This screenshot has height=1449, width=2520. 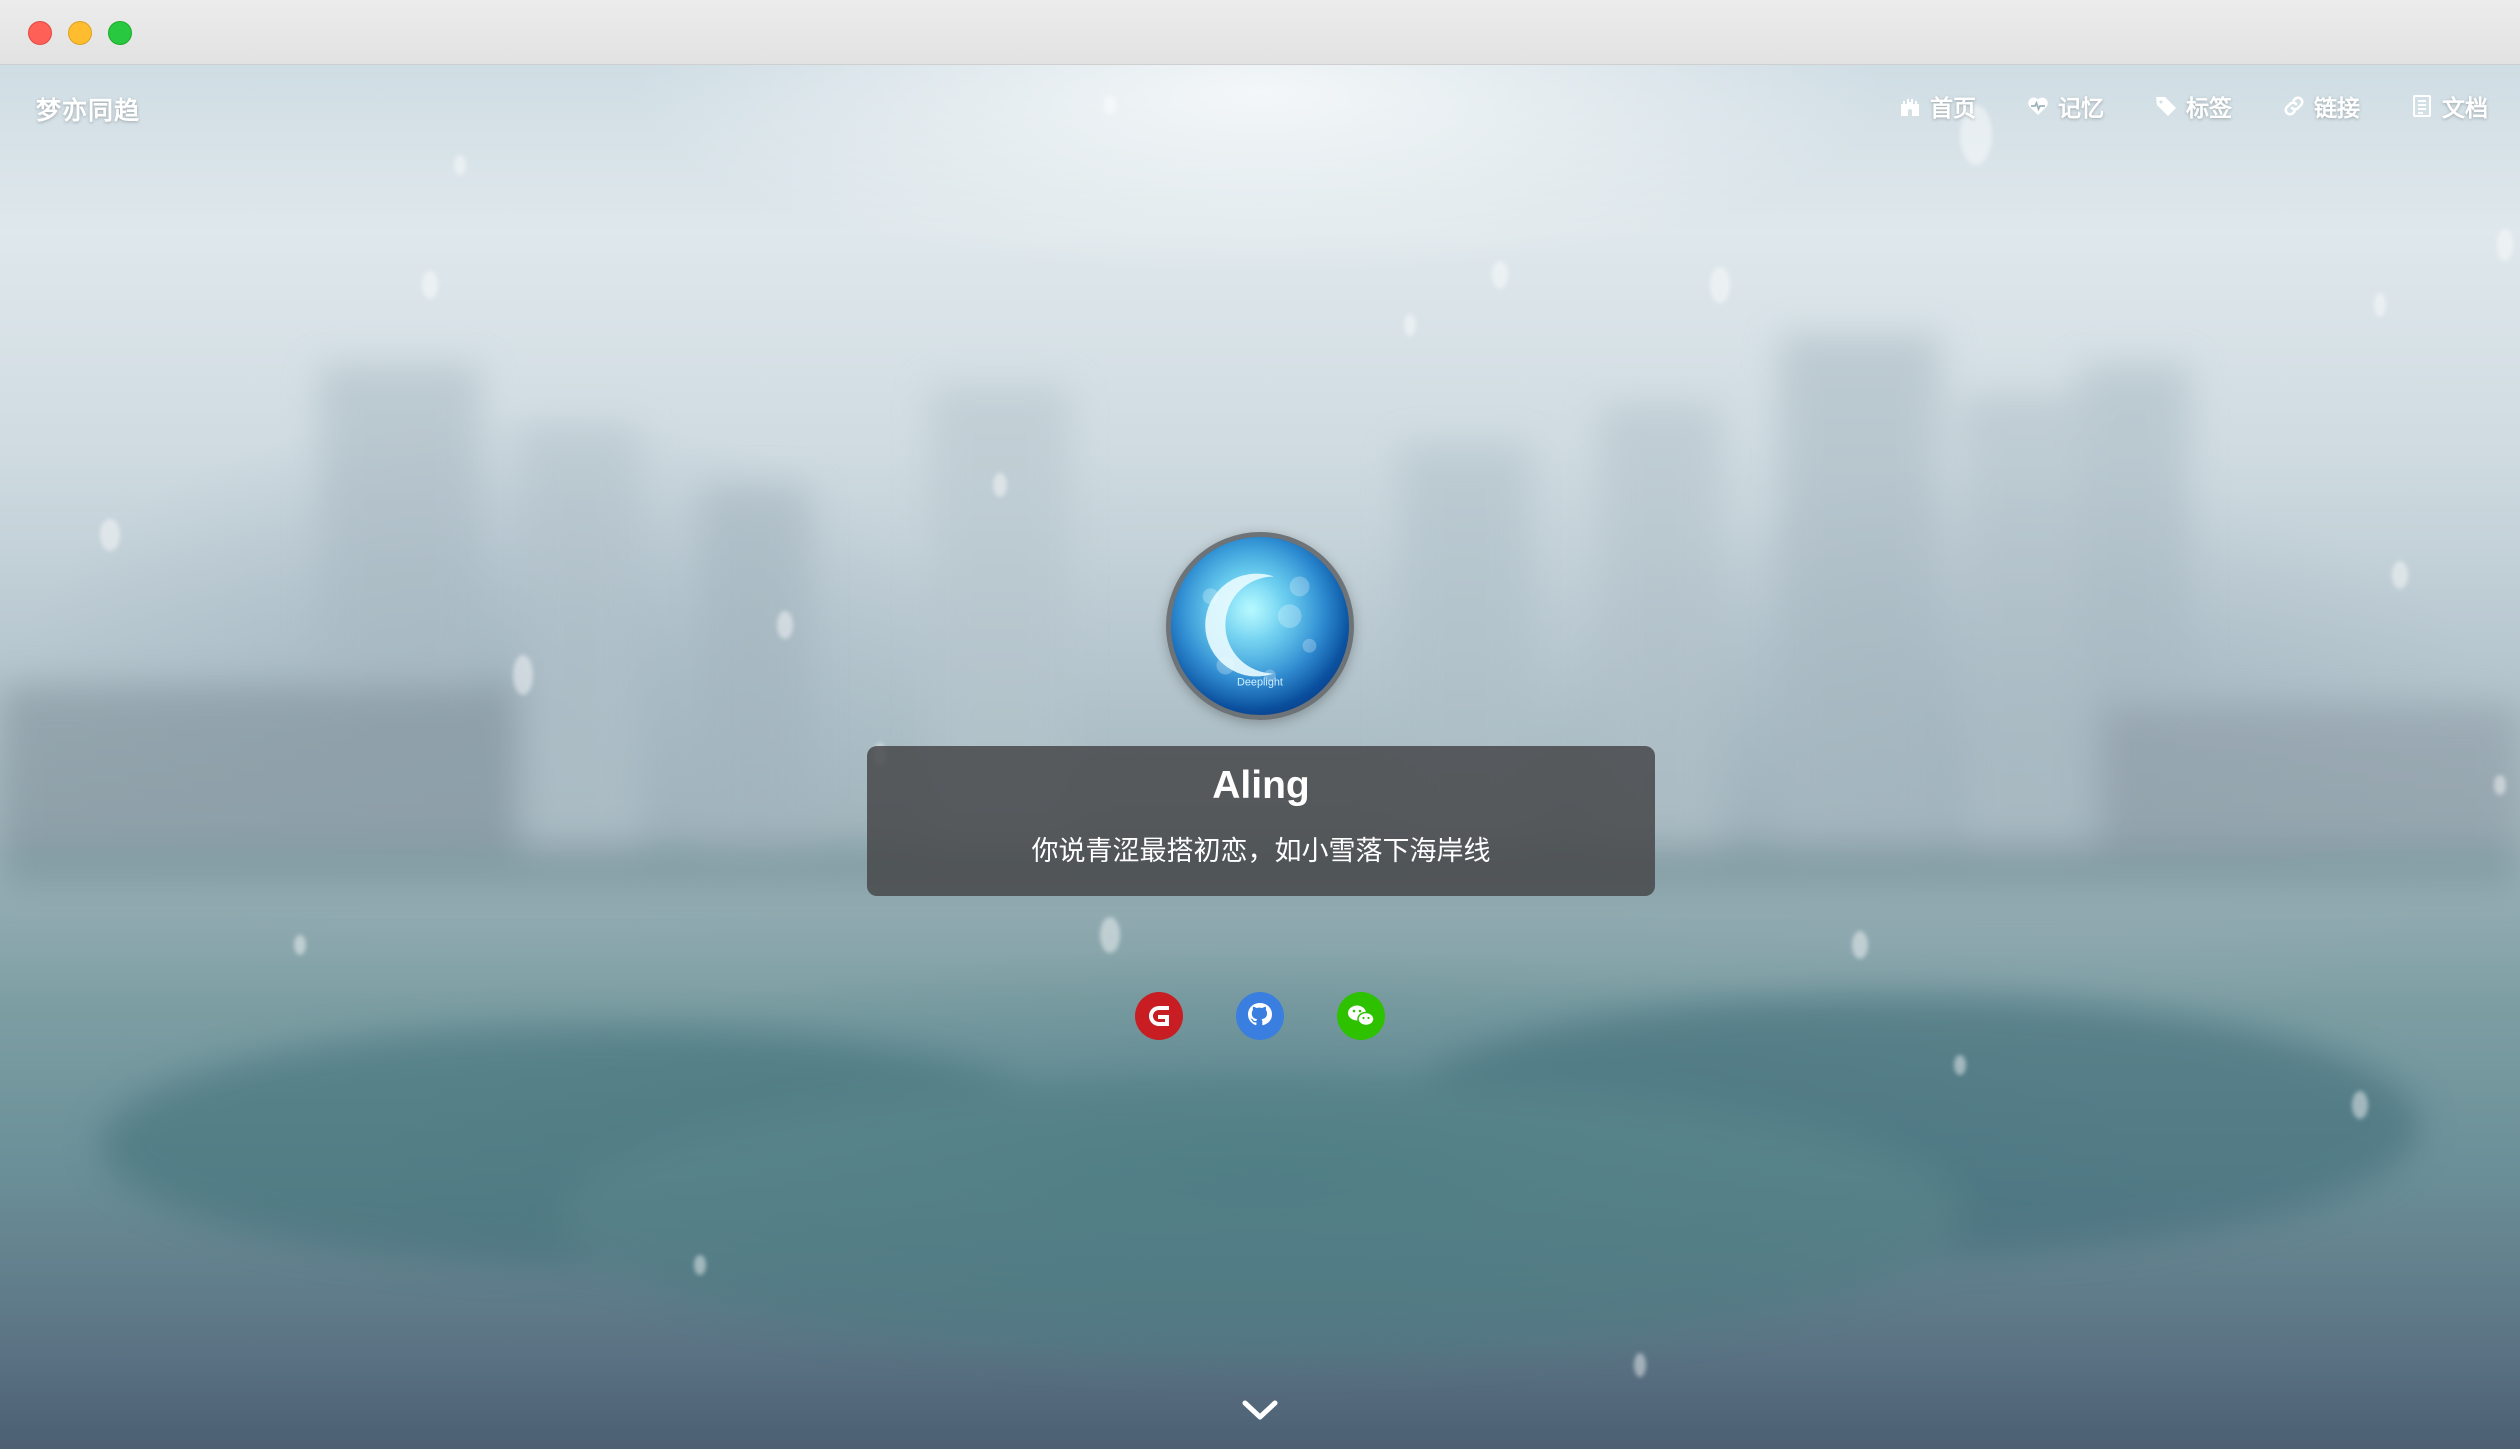 What do you see at coordinates (1261, 821) in the screenshot?
I see `profile-card: Aling 你说青涩最搭初恋，如小雪落下海岸线` at bounding box center [1261, 821].